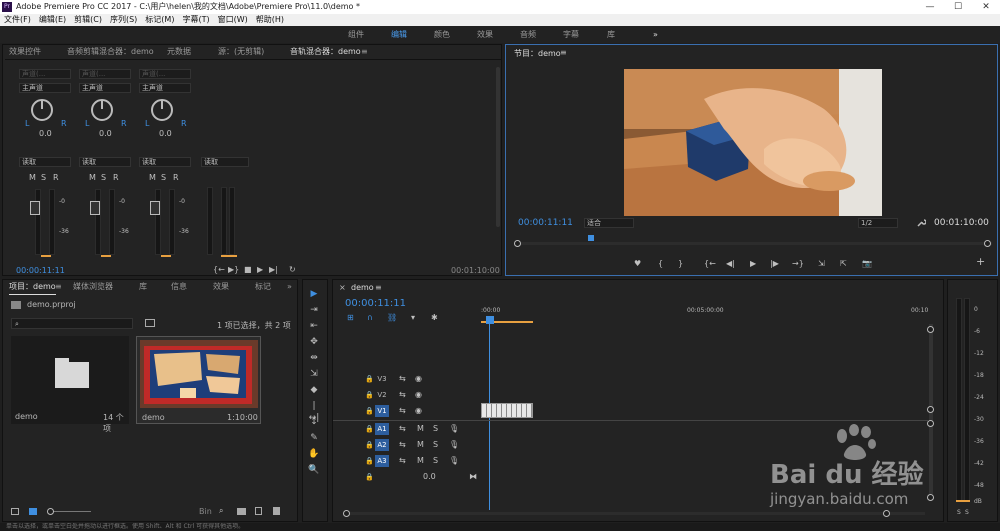  I want to click on scrubber-end-handle, so click(987, 243).